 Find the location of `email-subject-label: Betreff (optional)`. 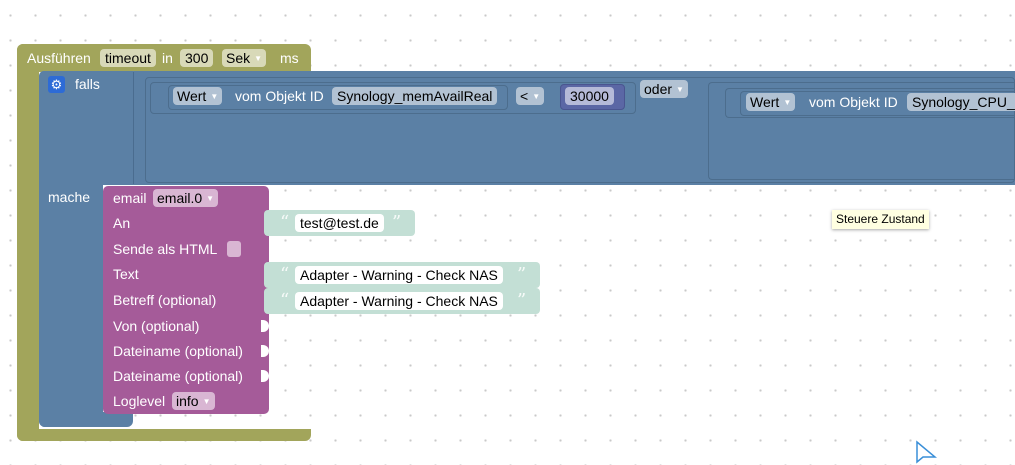

email-subject-label: Betreff (optional) is located at coordinates (165, 300).